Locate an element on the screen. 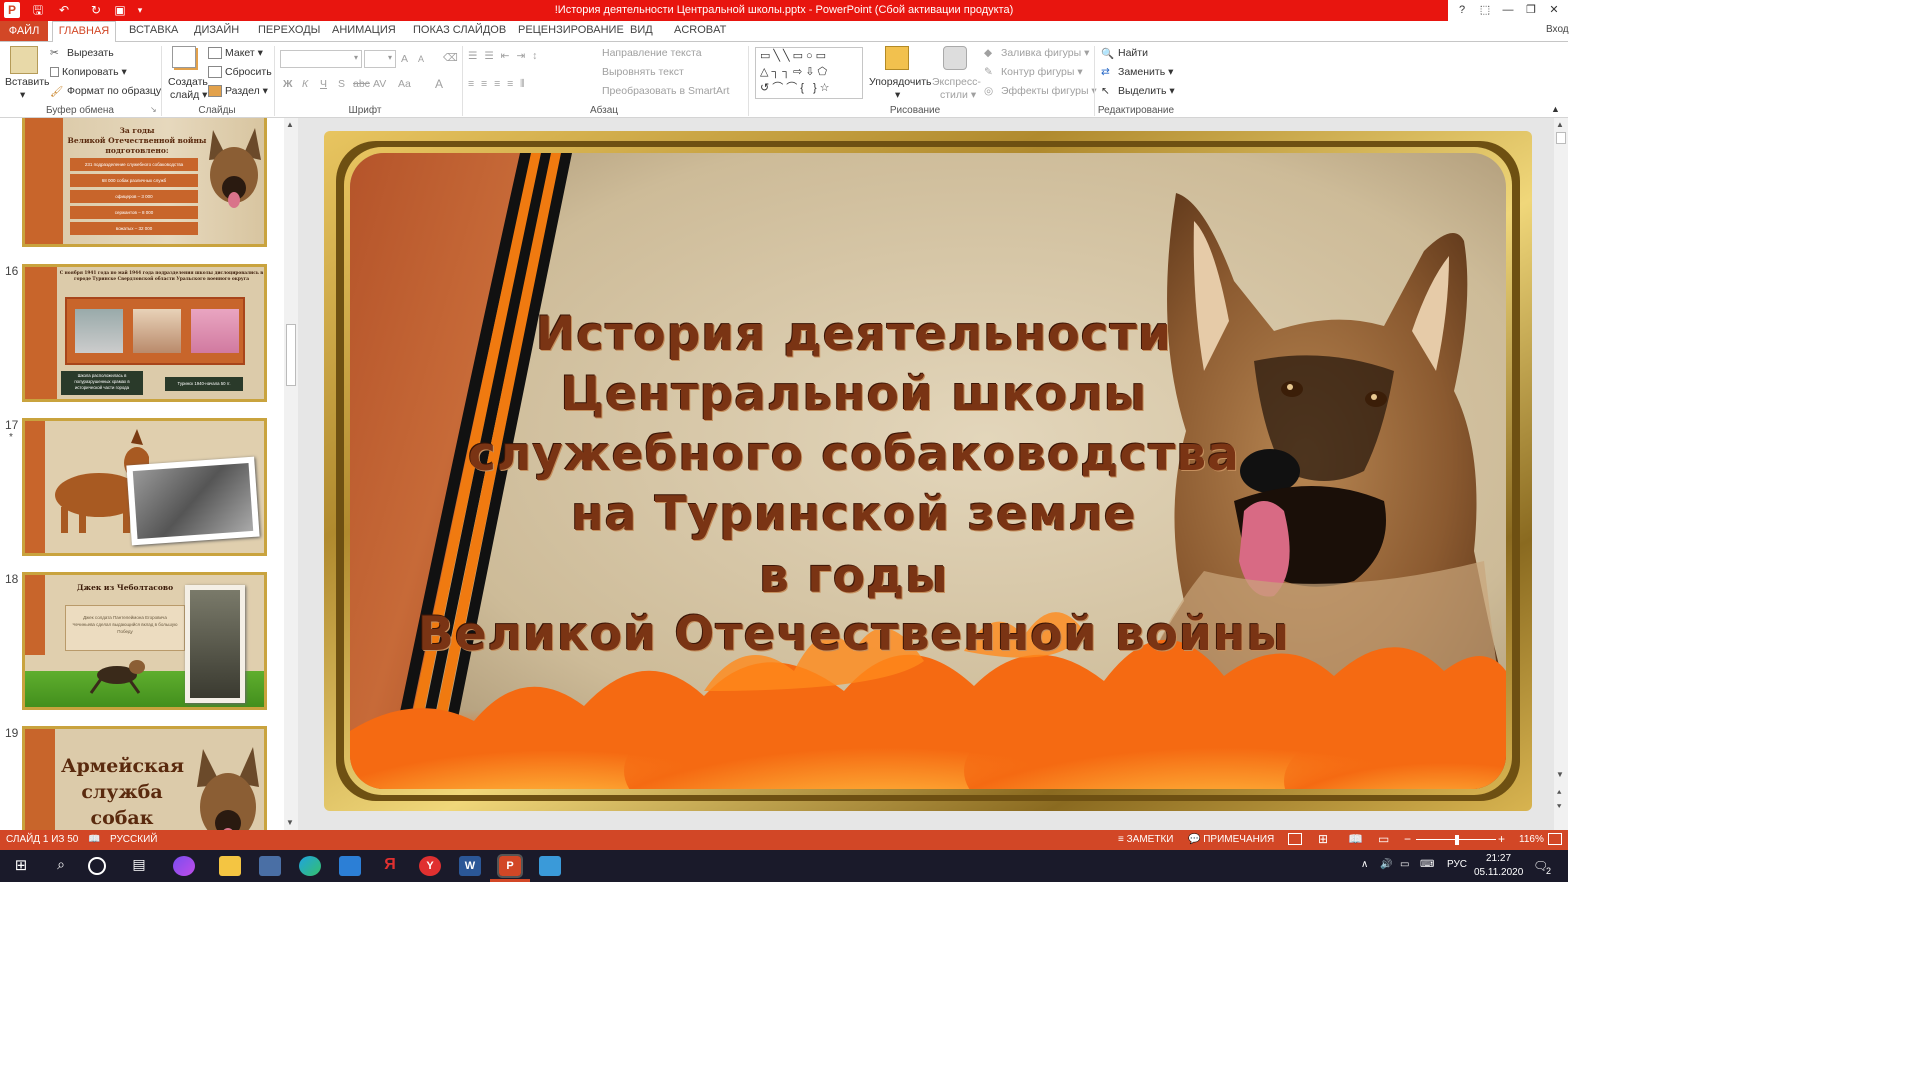 The height and width of the screenshot is (1080, 1920). quick-styles-dropdown: стили ▾ is located at coordinates (958, 95).